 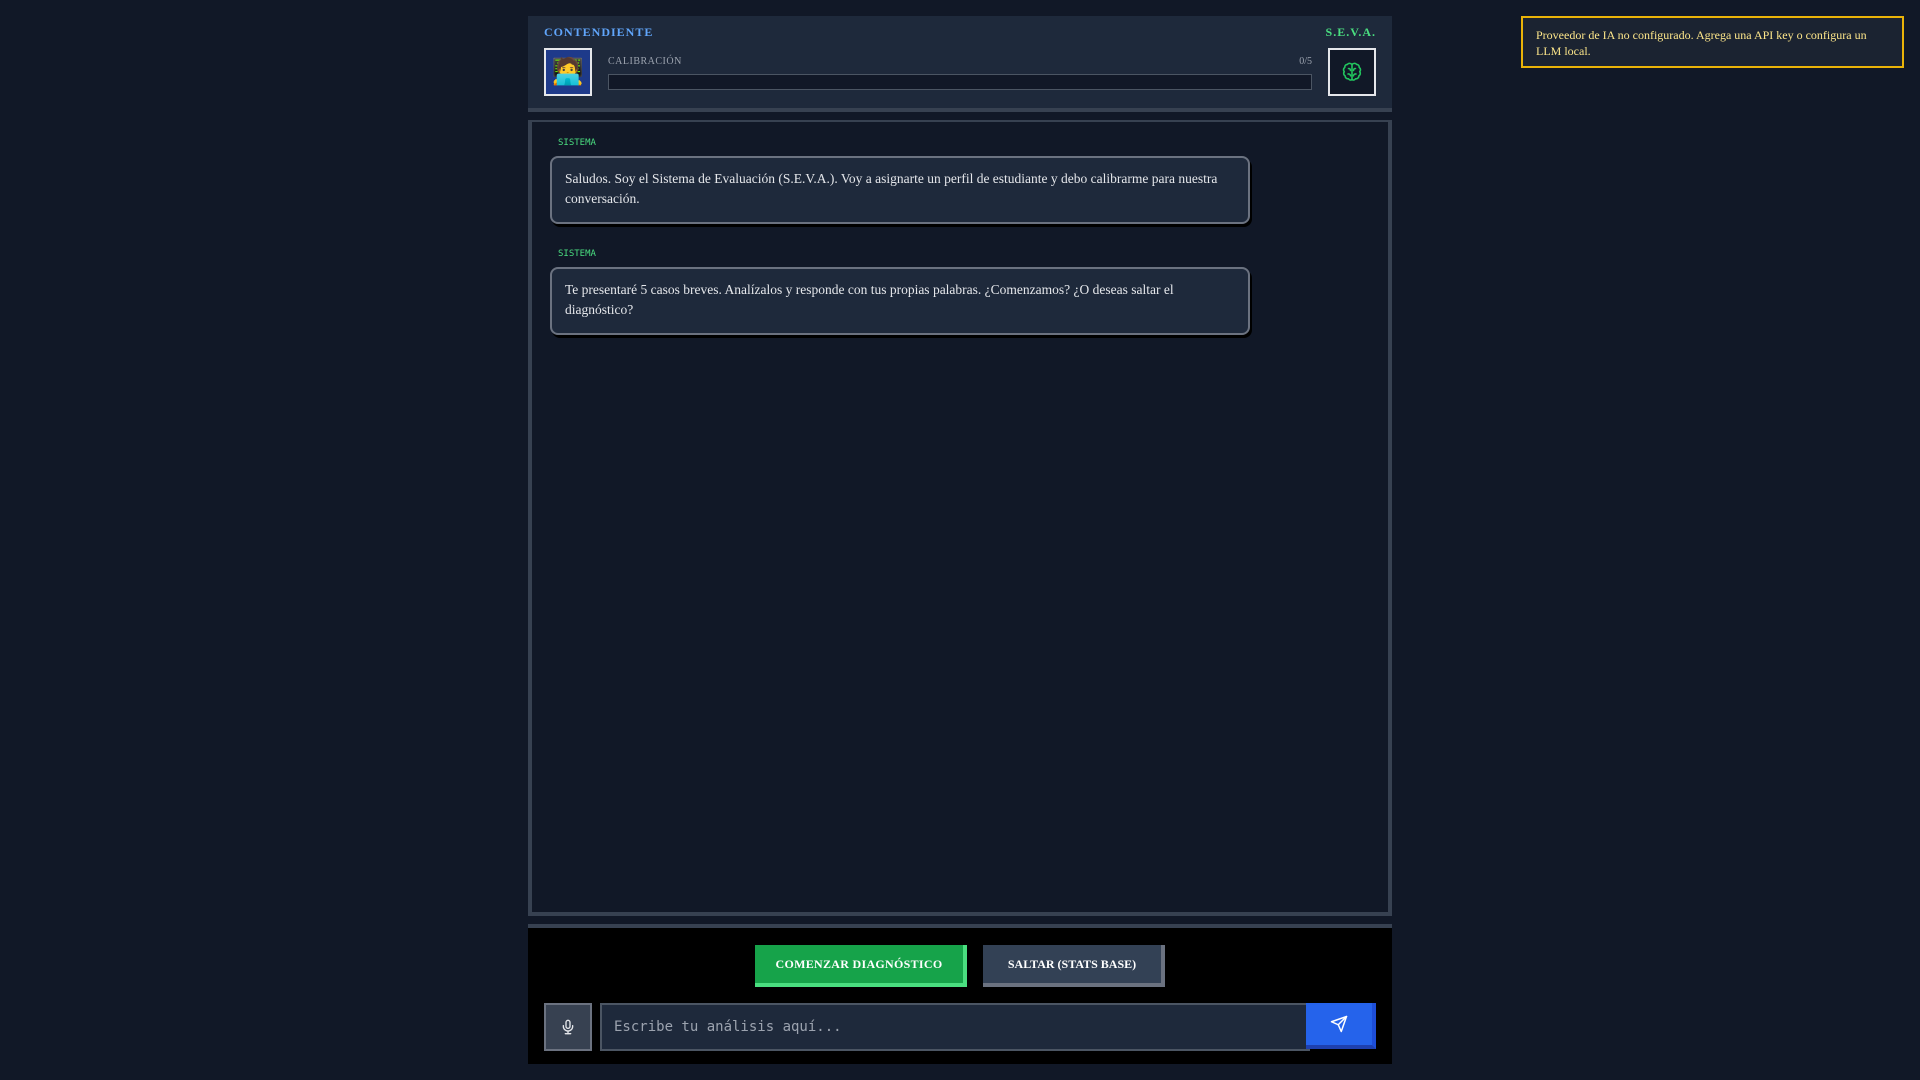 What do you see at coordinates (1305, 61) in the screenshot?
I see `calibration-count: 0/5` at bounding box center [1305, 61].